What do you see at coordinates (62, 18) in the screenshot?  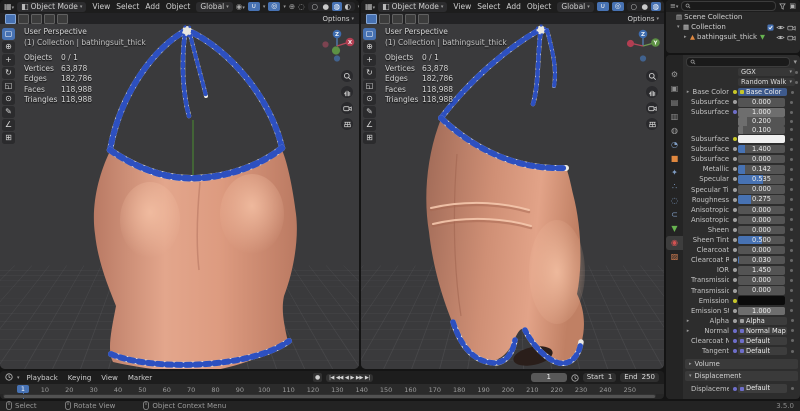 I see `select-mode-intersect` at bounding box center [62, 18].